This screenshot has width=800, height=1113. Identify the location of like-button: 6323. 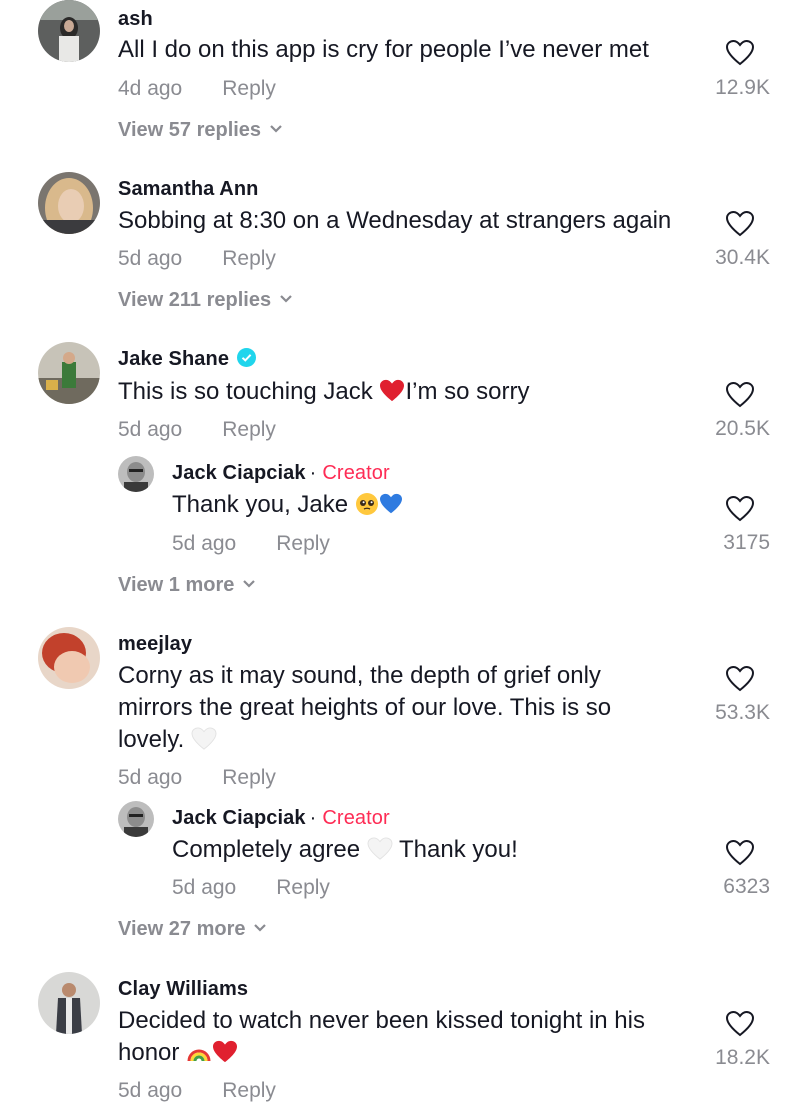
(725, 870).